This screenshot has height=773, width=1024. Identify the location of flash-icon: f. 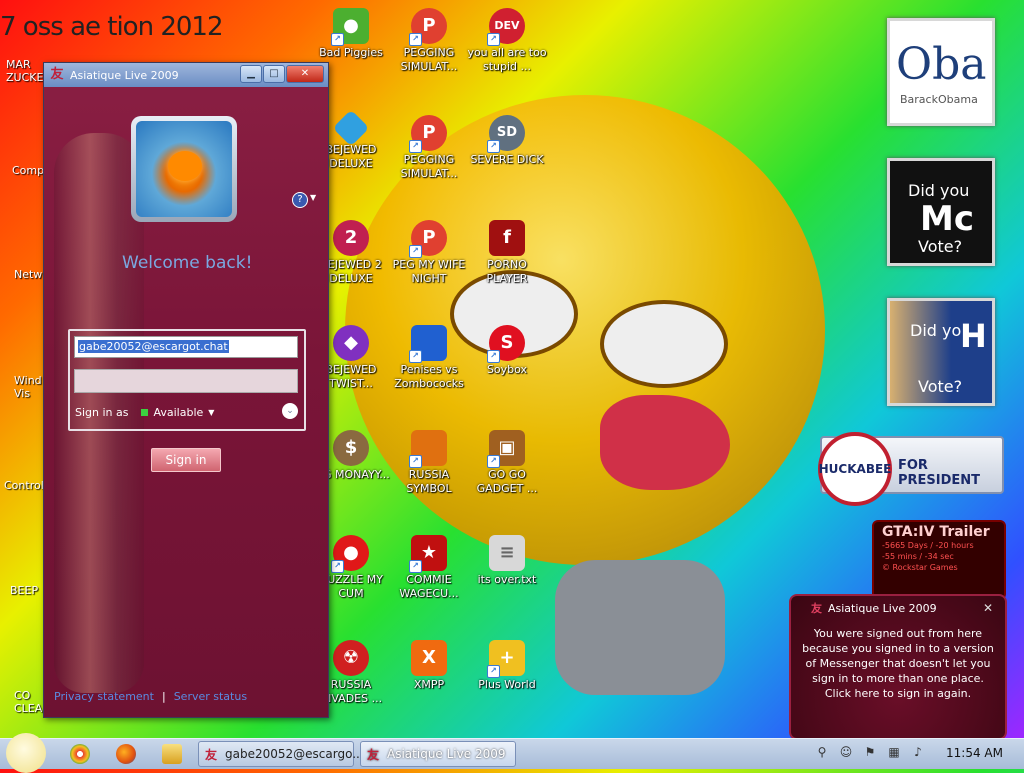
(507, 238).